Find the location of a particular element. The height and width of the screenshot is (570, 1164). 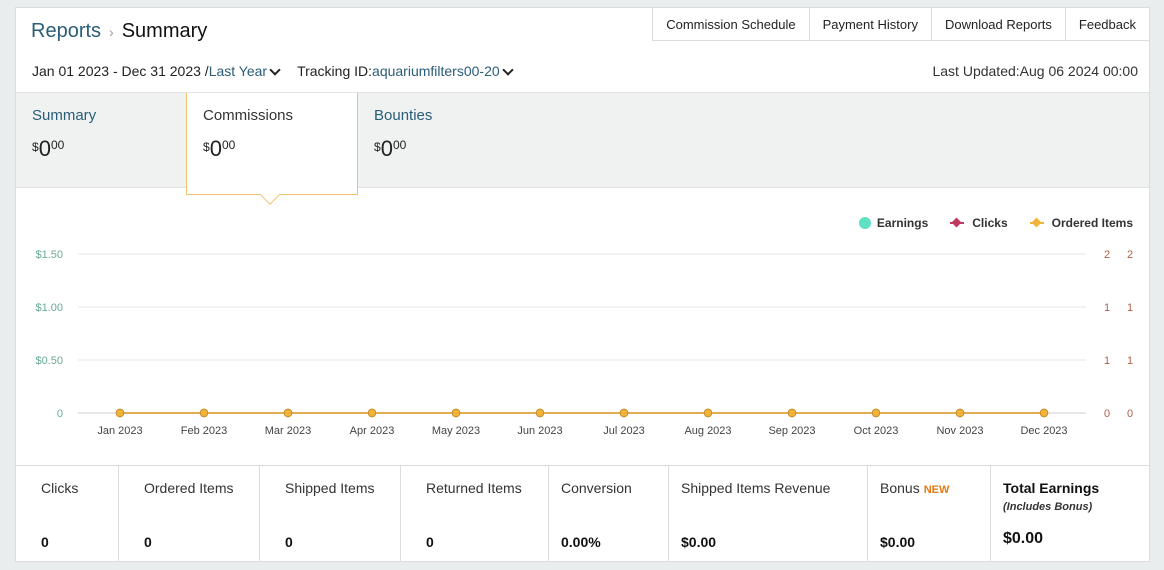

legend-item-earnings: Earnings is located at coordinates (893, 223).